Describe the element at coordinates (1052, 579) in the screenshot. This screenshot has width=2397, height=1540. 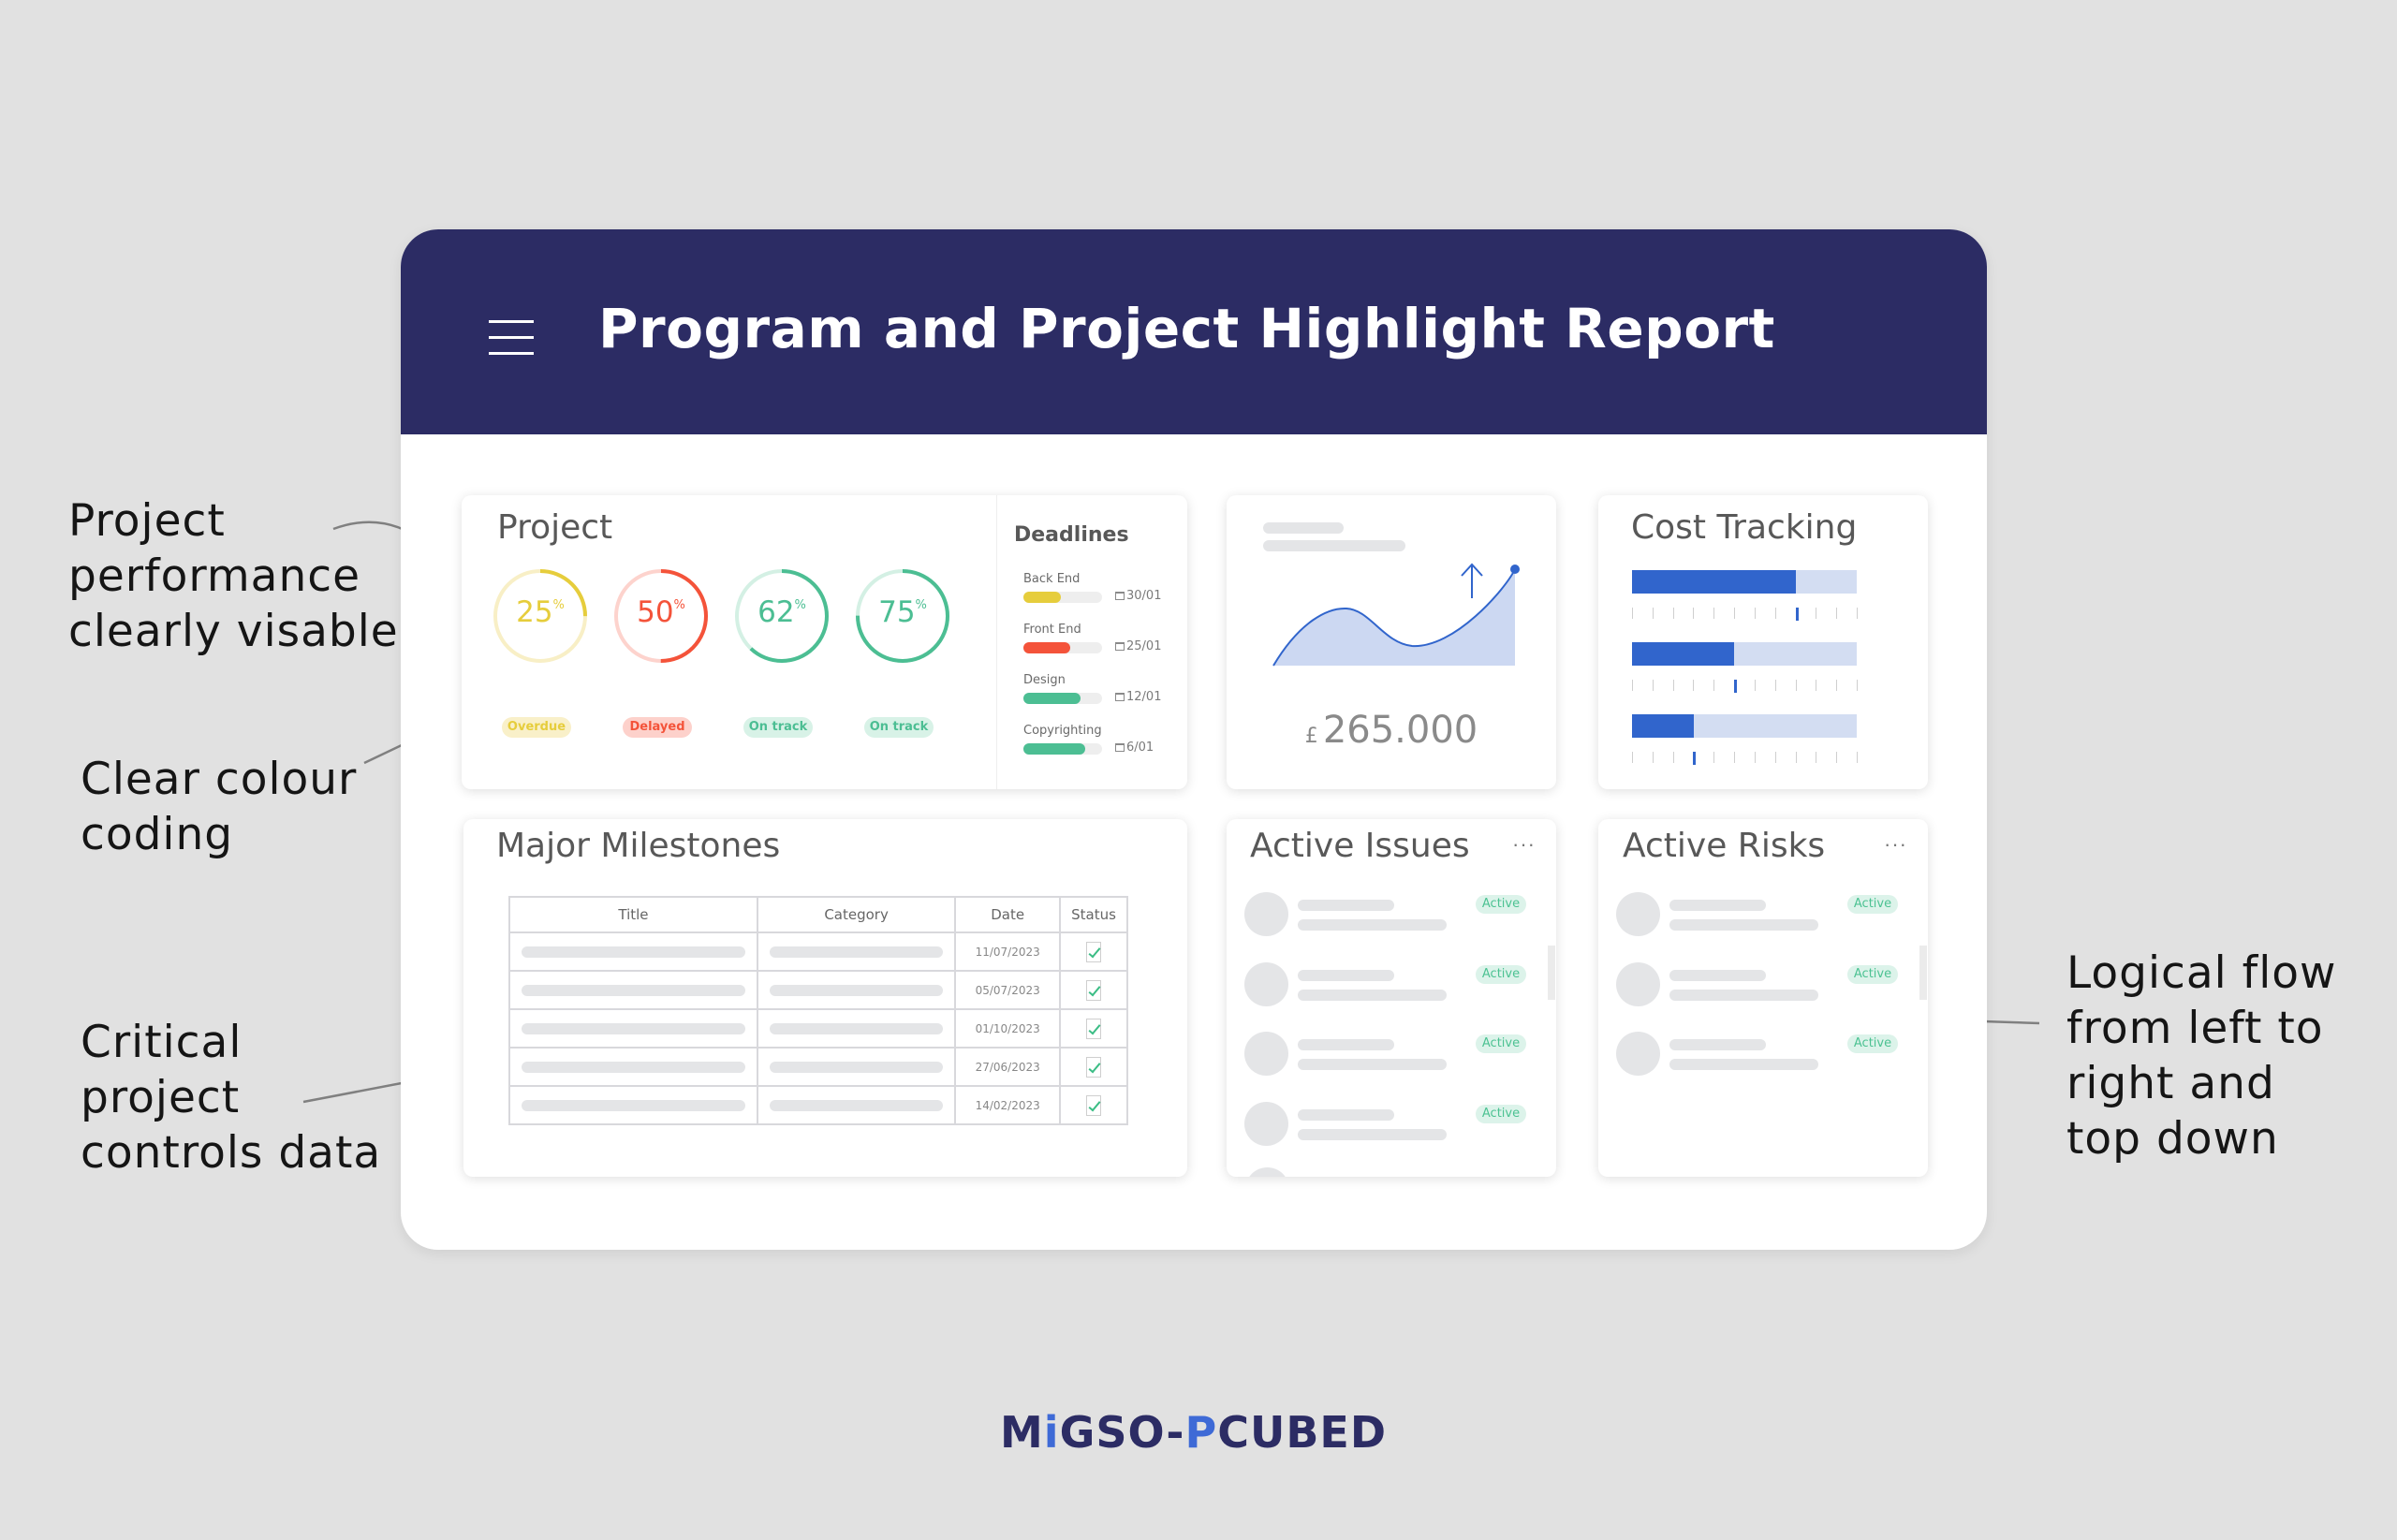
I see `deadline-label: Back End` at that location.